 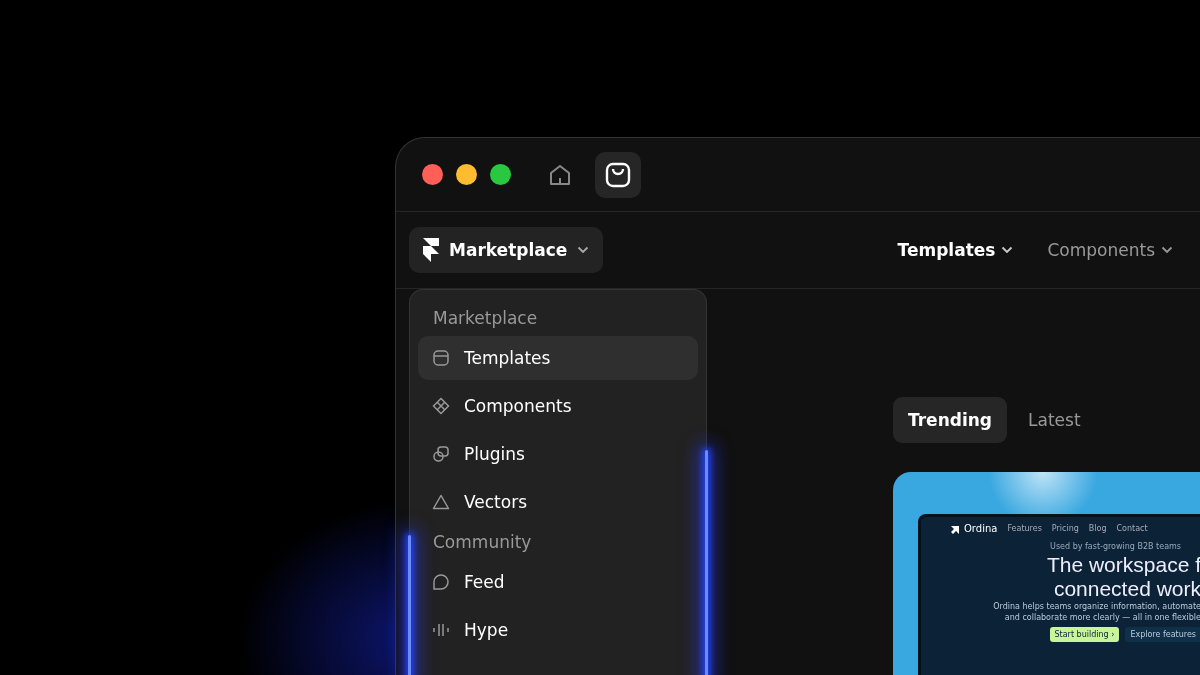 What do you see at coordinates (558, 630) in the screenshot?
I see `menu-item: Hype` at bounding box center [558, 630].